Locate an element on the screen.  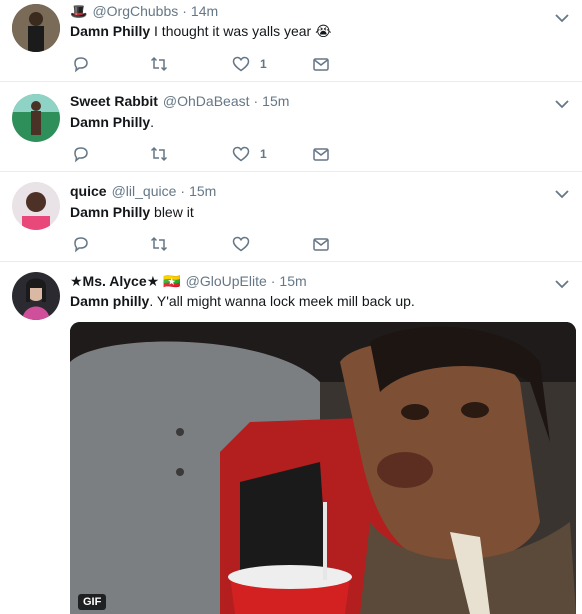
tweet-text: Damn Philly. is located at coordinates (112, 122).